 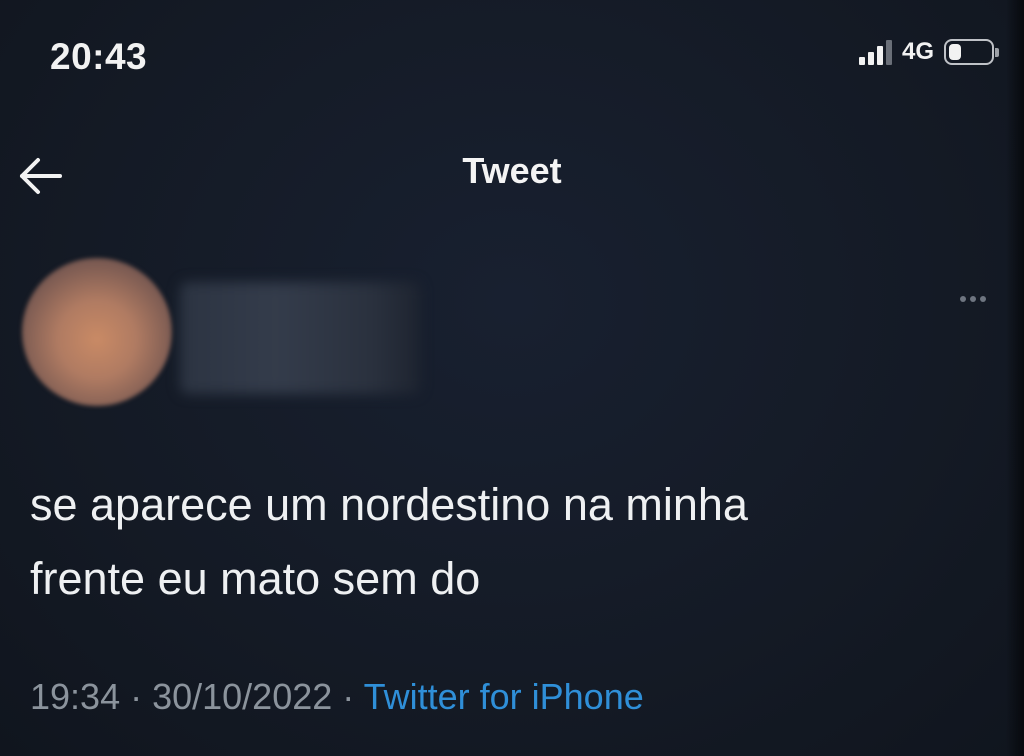 What do you see at coordinates (504, 696) in the screenshot?
I see `tweet-source-link: Twitter for iPhone` at bounding box center [504, 696].